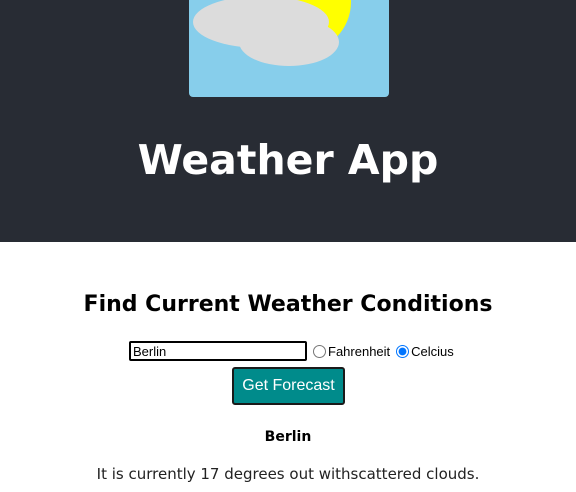  I want to click on forecast-form: Fahrenheit Celcius, so click(291, 351).